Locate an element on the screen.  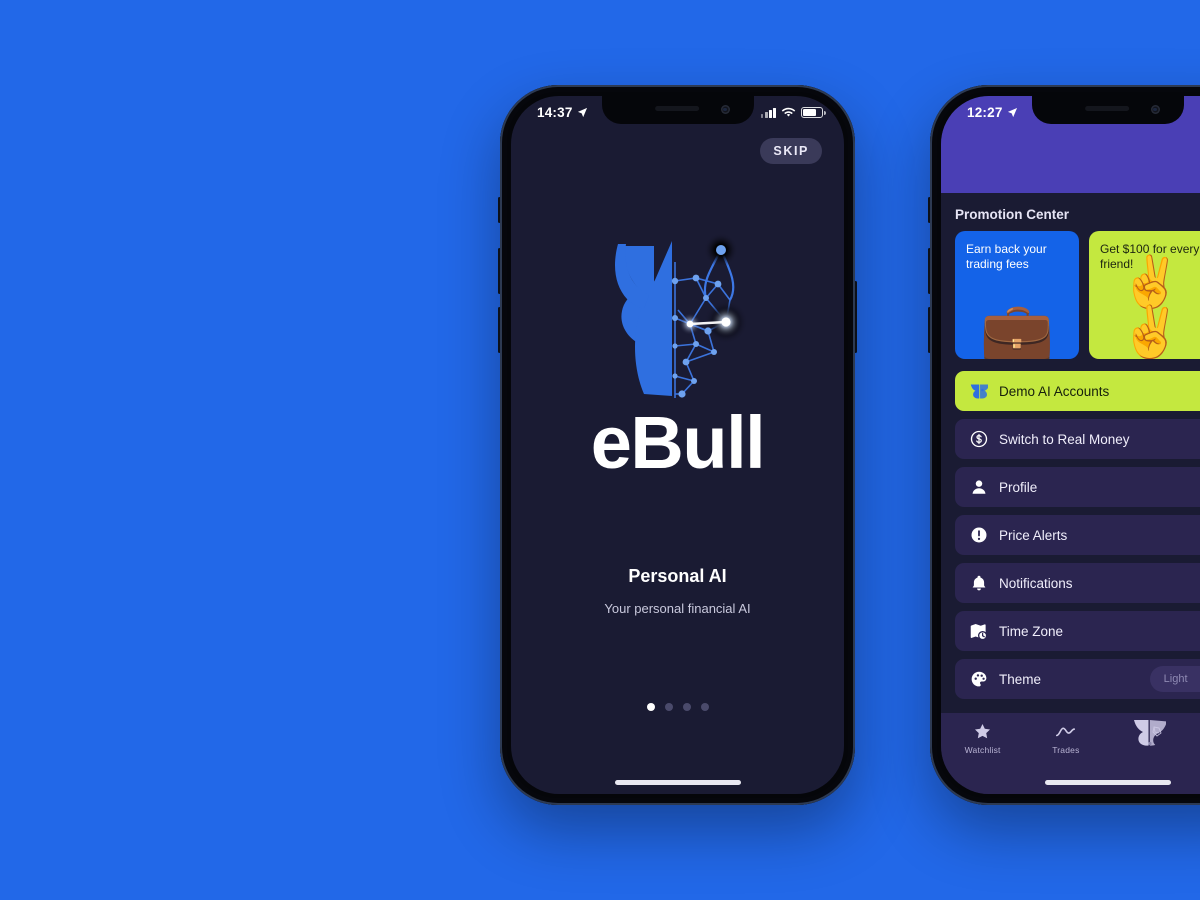
star-icon is located at coordinates (983, 731).